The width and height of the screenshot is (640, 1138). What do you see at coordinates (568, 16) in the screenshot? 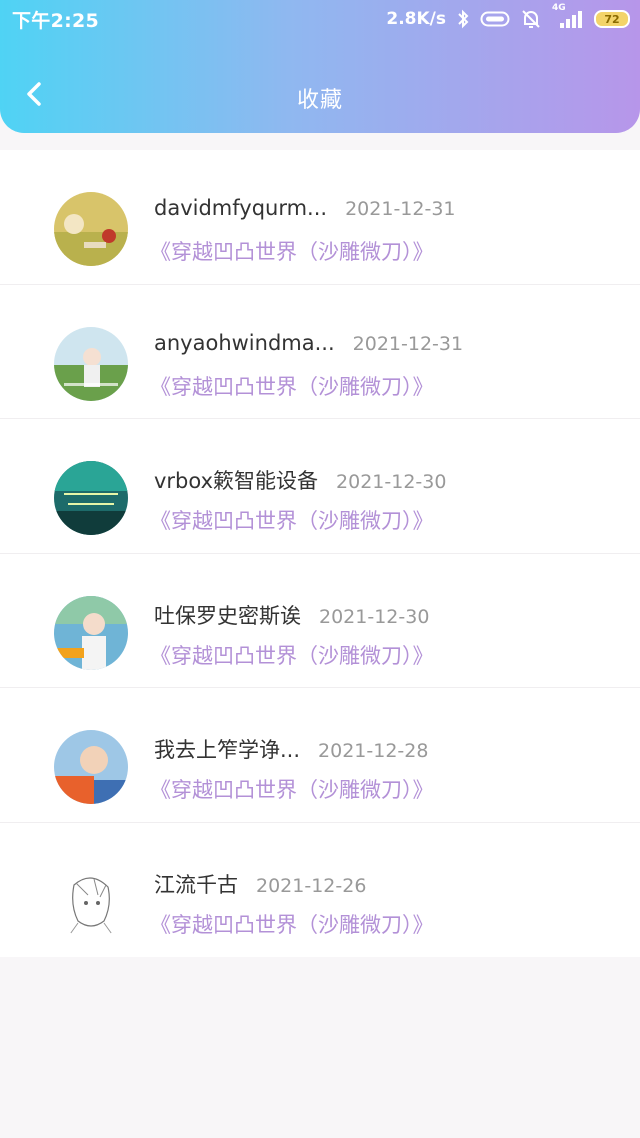
I see `signal-icon: 4G` at bounding box center [568, 16].